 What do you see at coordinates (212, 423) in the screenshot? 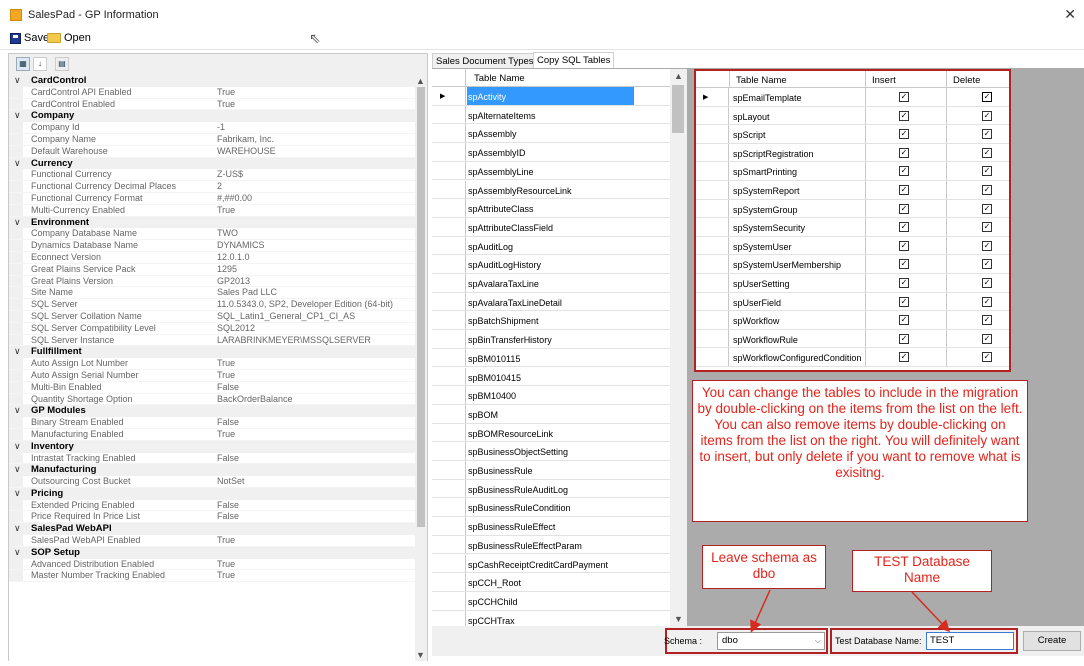
I see `property-row: Binary Stream Enabled False` at bounding box center [212, 423].